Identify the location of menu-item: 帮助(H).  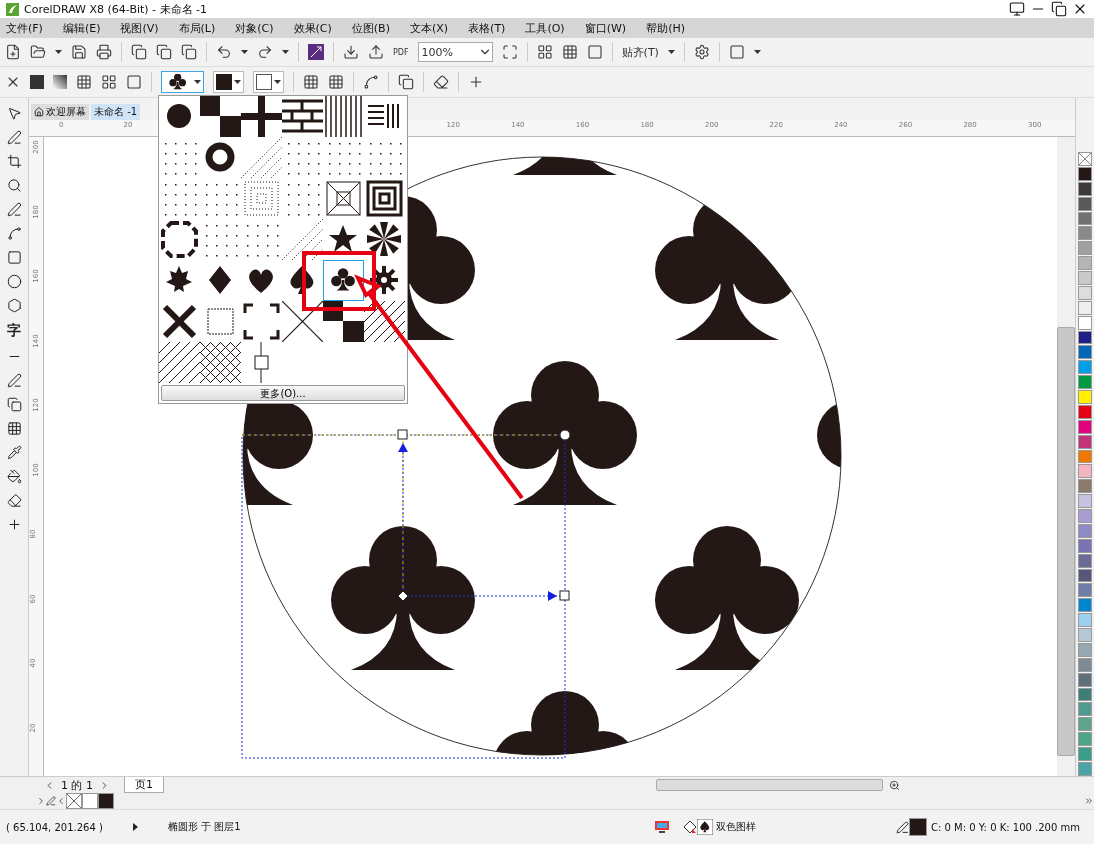
(665, 28).